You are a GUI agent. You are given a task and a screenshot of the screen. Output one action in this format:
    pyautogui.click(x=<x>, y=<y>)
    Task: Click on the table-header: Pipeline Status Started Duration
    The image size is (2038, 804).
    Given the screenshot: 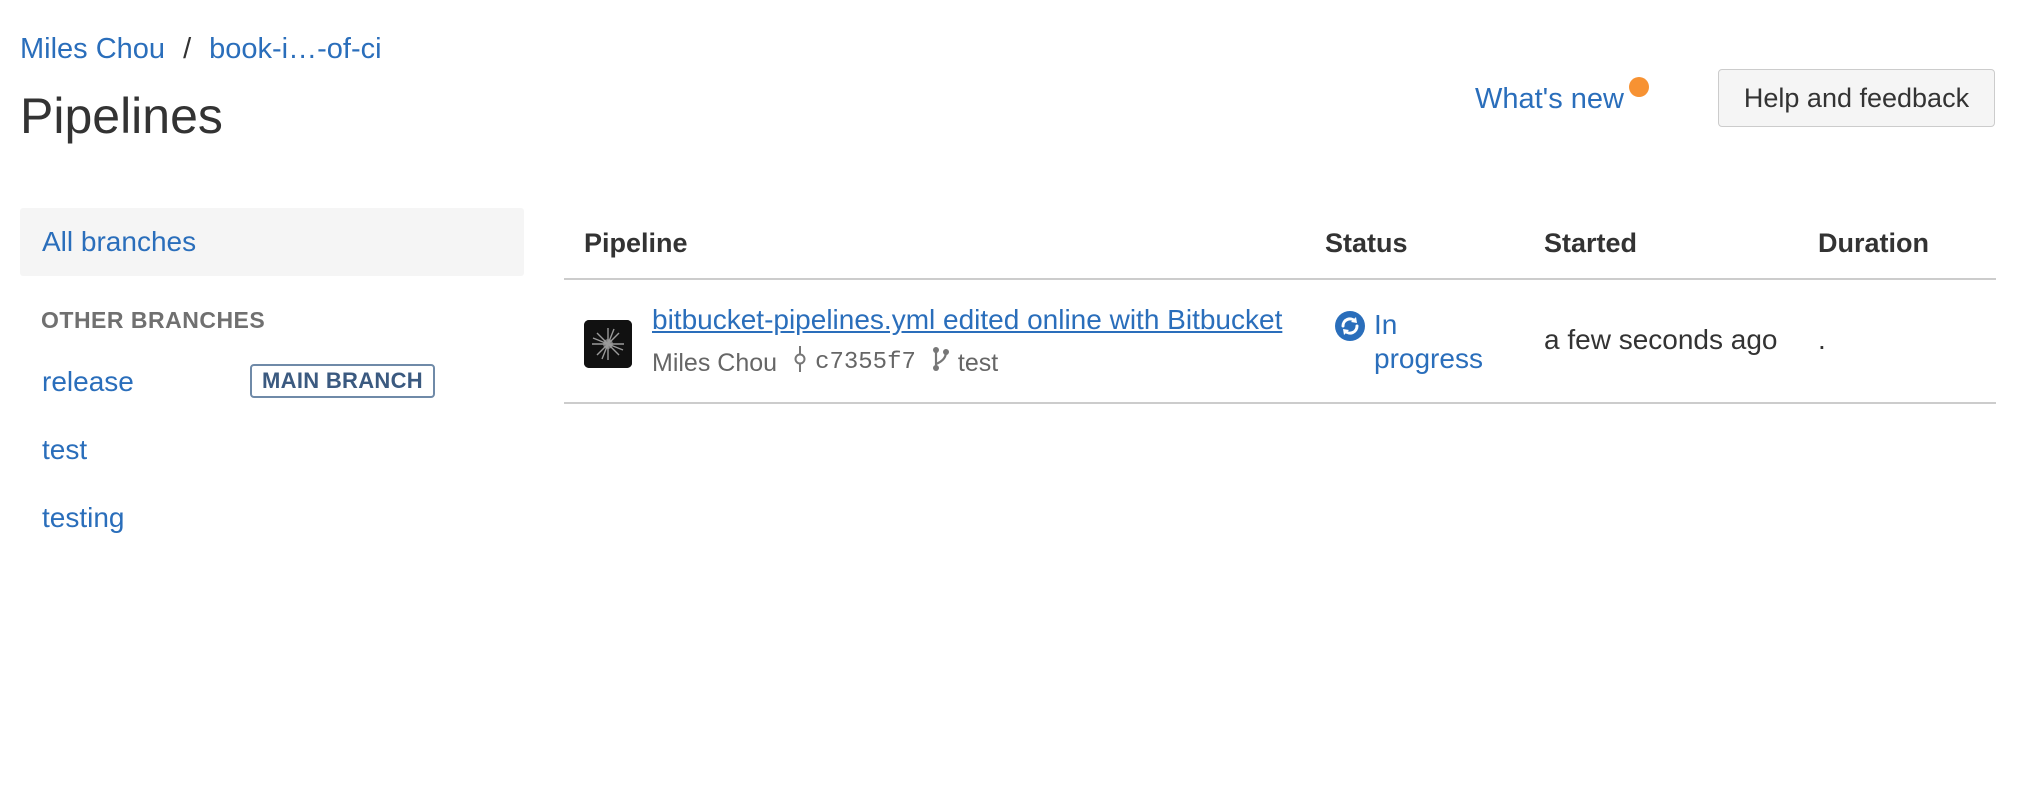 What is the action you would take?
    pyautogui.click(x=1280, y=244)
    